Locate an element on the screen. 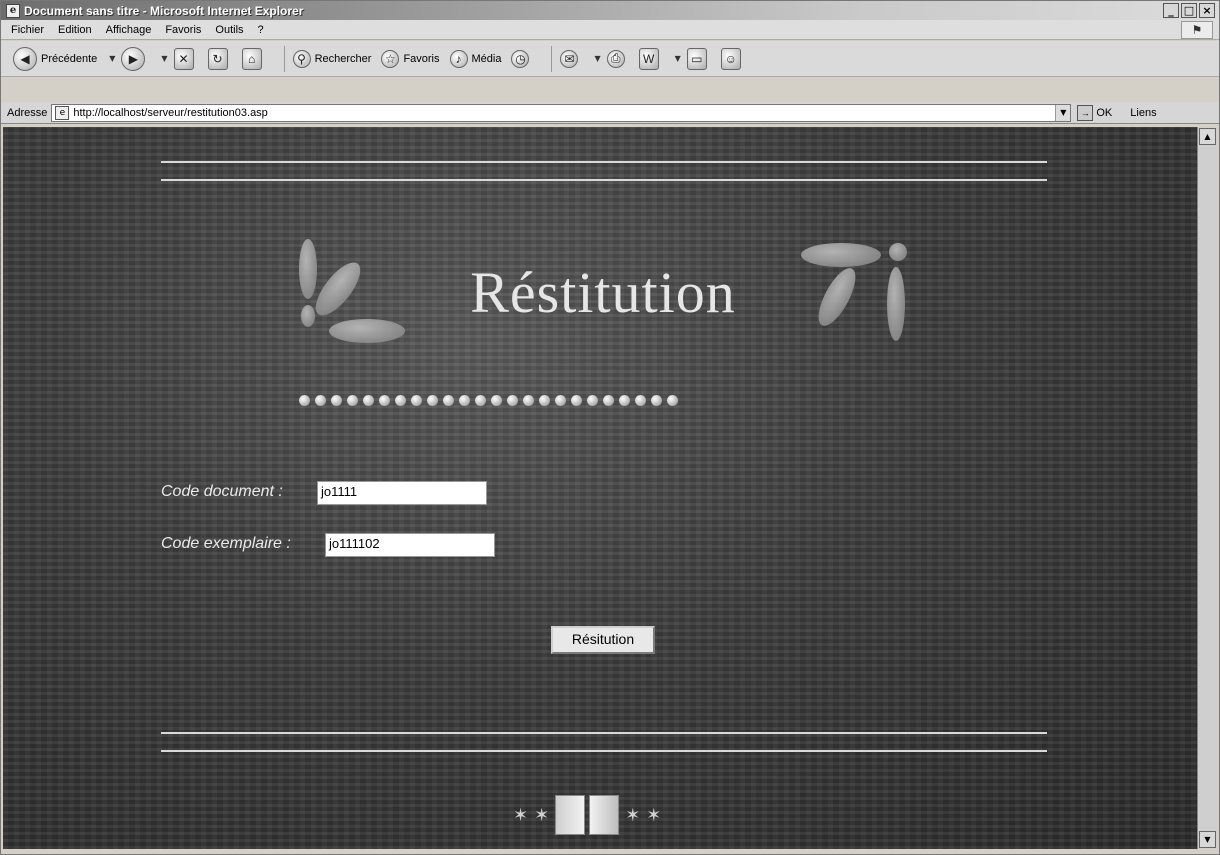  forward-arrow-icon: ▶ is located at coordinates (133, 58).